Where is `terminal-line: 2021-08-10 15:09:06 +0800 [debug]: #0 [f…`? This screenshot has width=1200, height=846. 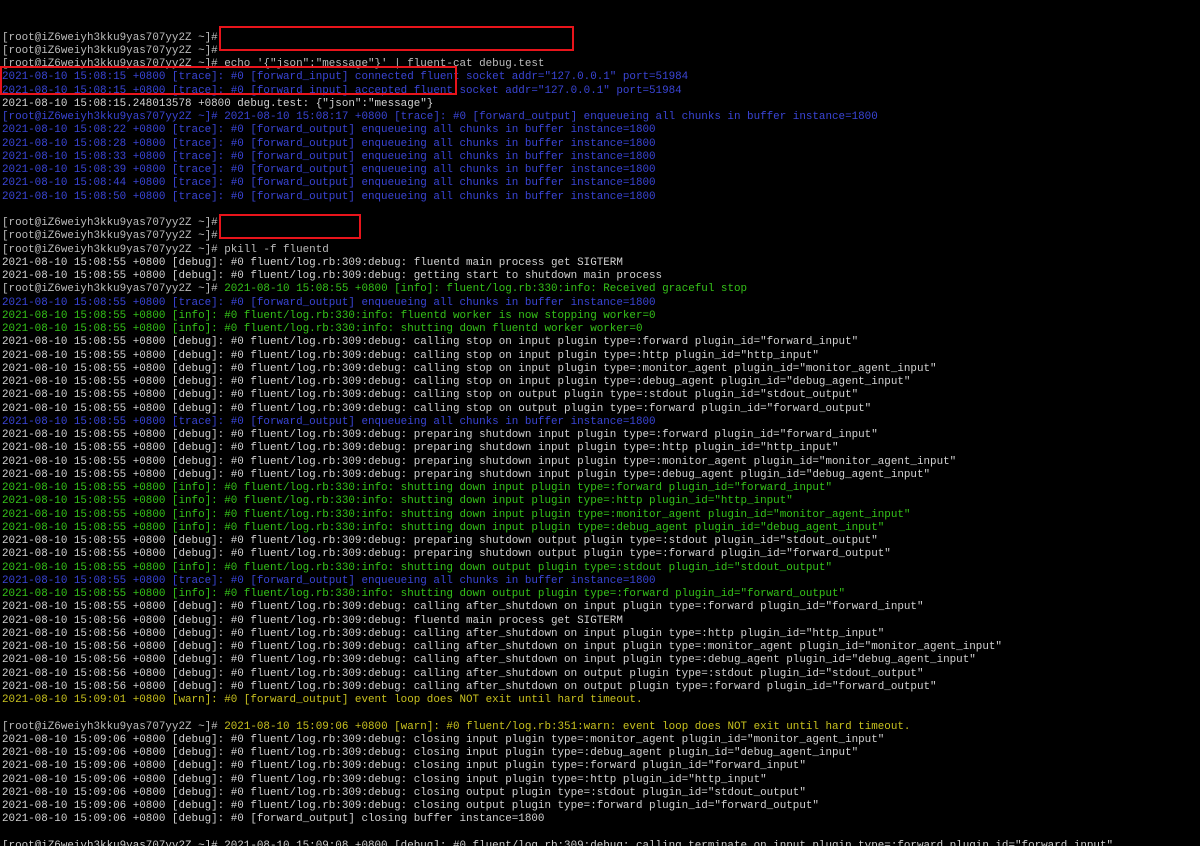 terminal-line: 2021-08-10 15:09:06 +0800 [debug]: #0 [f… is located at coordinates (601, 819).